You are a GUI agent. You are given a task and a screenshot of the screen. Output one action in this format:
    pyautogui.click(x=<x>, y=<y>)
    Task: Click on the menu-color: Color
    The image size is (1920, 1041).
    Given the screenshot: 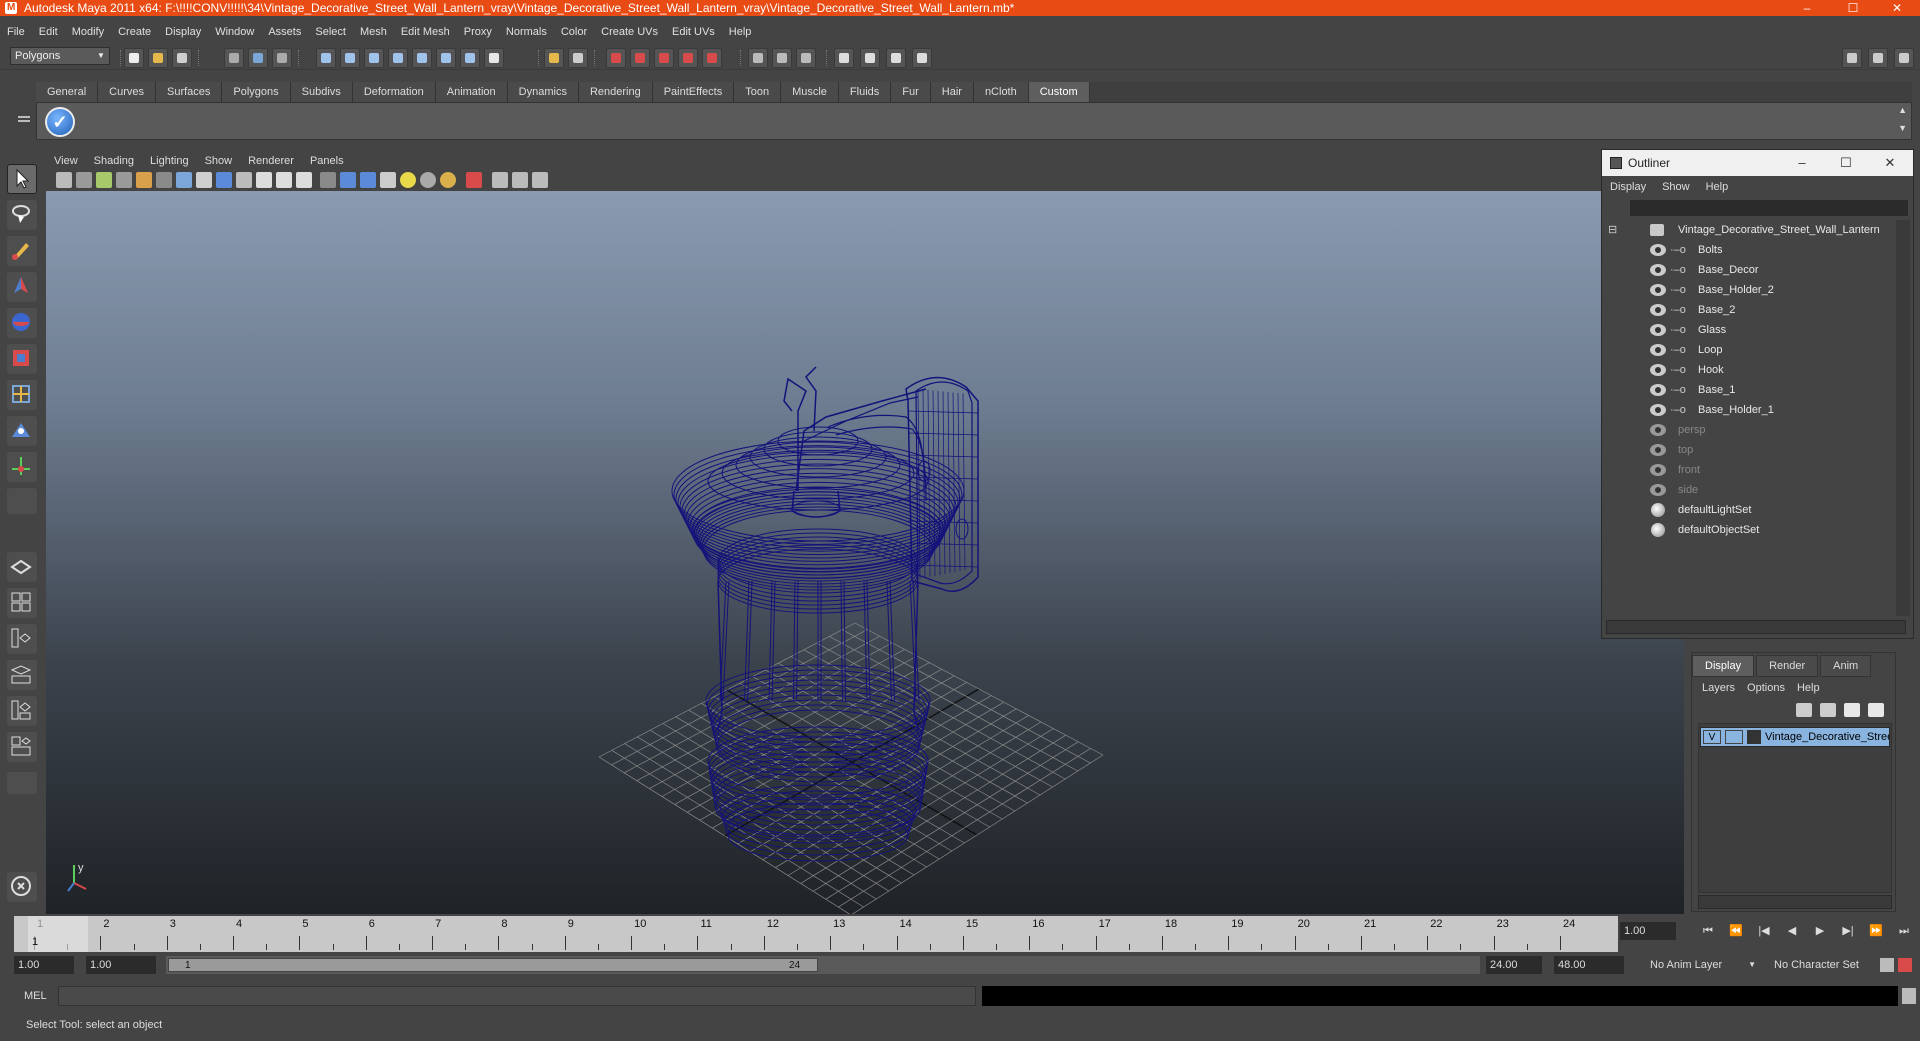 What is the action you would take?
    pyautogui.click(x=574, y=32)
    